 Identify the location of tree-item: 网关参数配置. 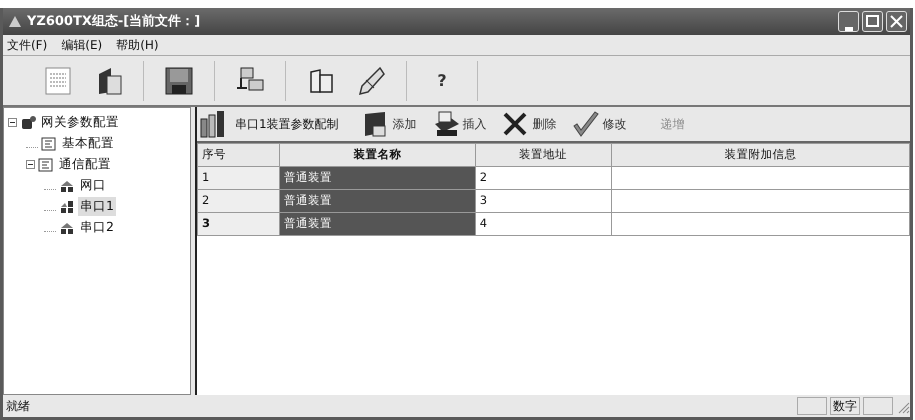
(80, 122).